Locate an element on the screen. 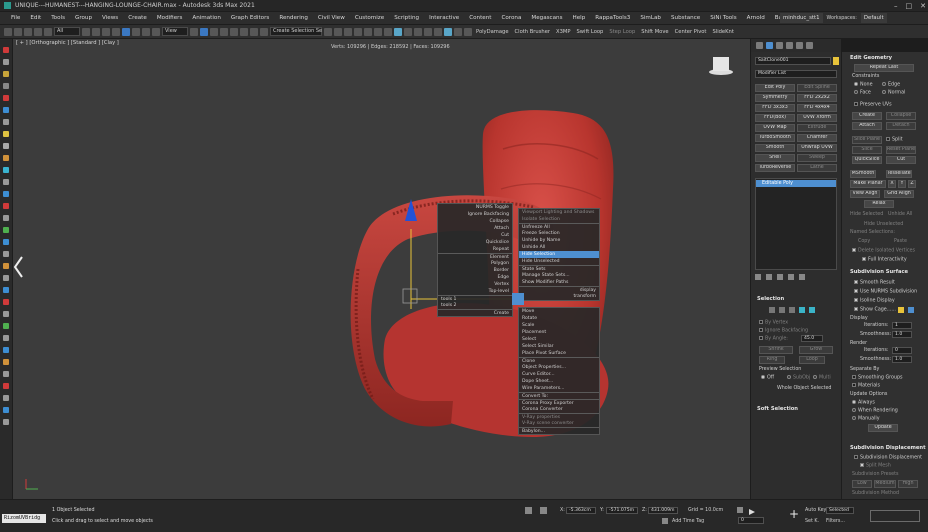 The image size is (928, 532). split-checkbox: Split is located at coordinates (894, 140).